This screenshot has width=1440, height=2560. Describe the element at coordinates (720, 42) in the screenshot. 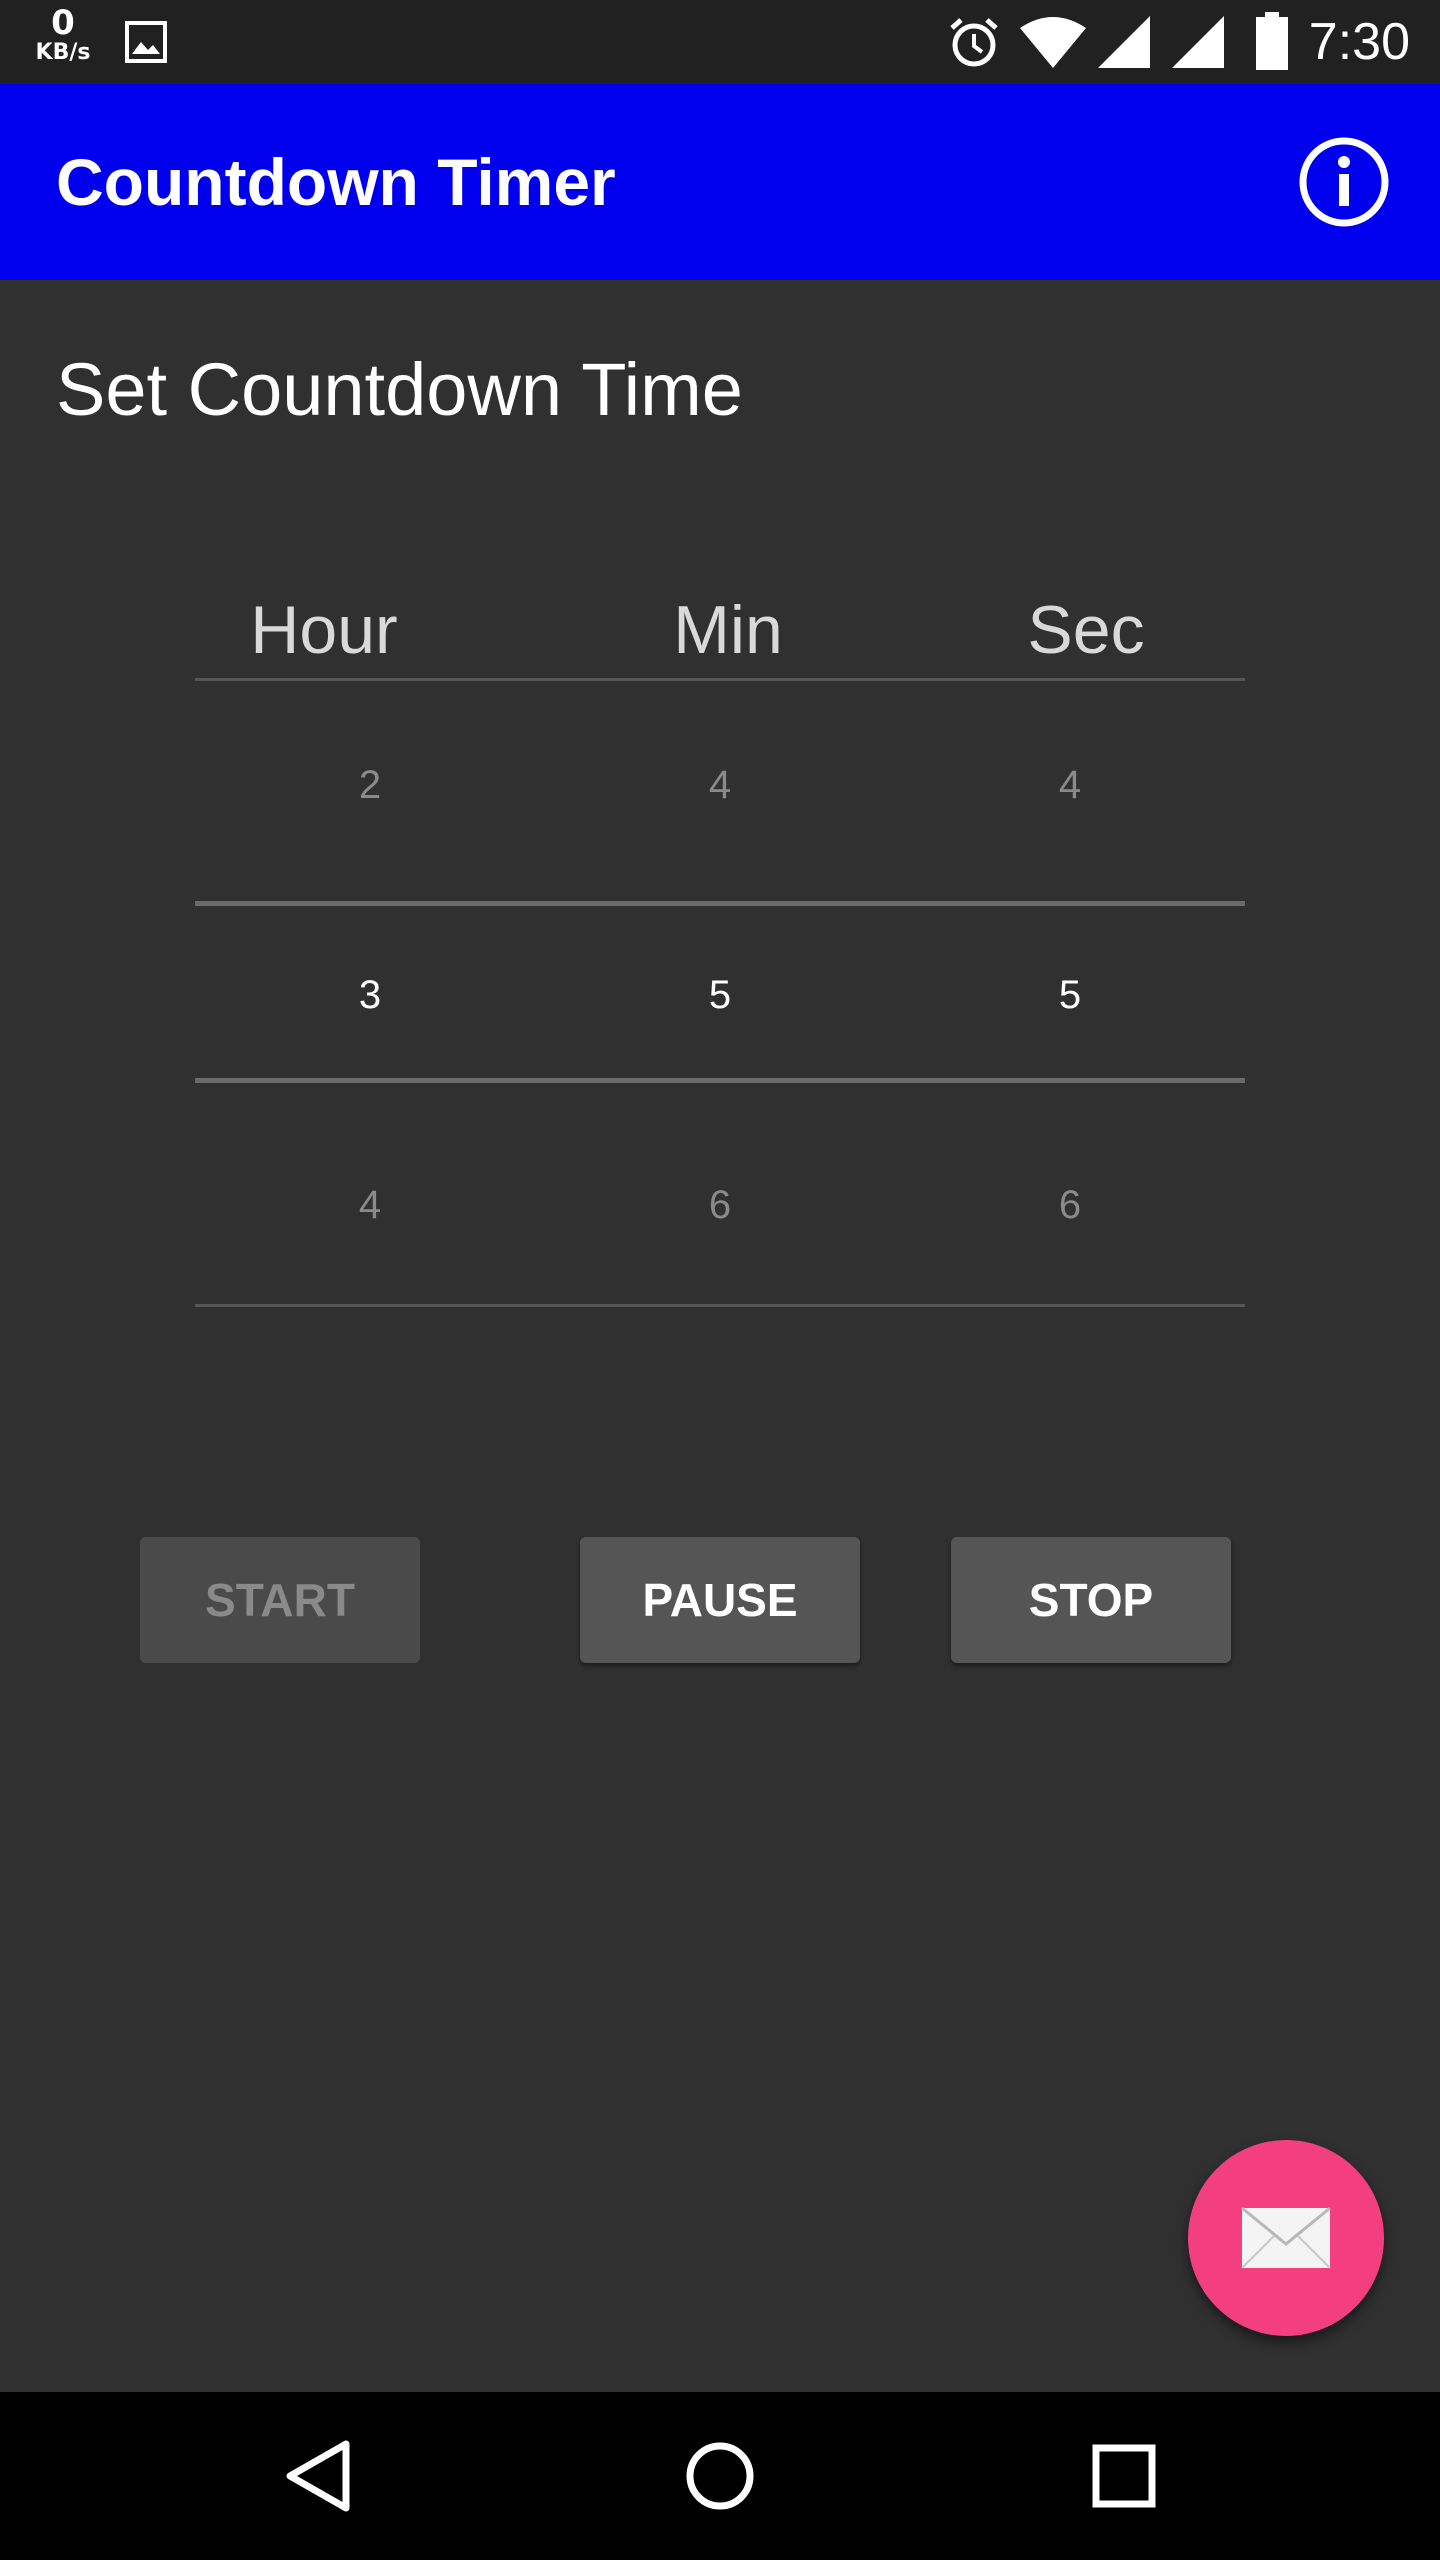

I see `status-bar: 0 KB/s 7:30` at that location.